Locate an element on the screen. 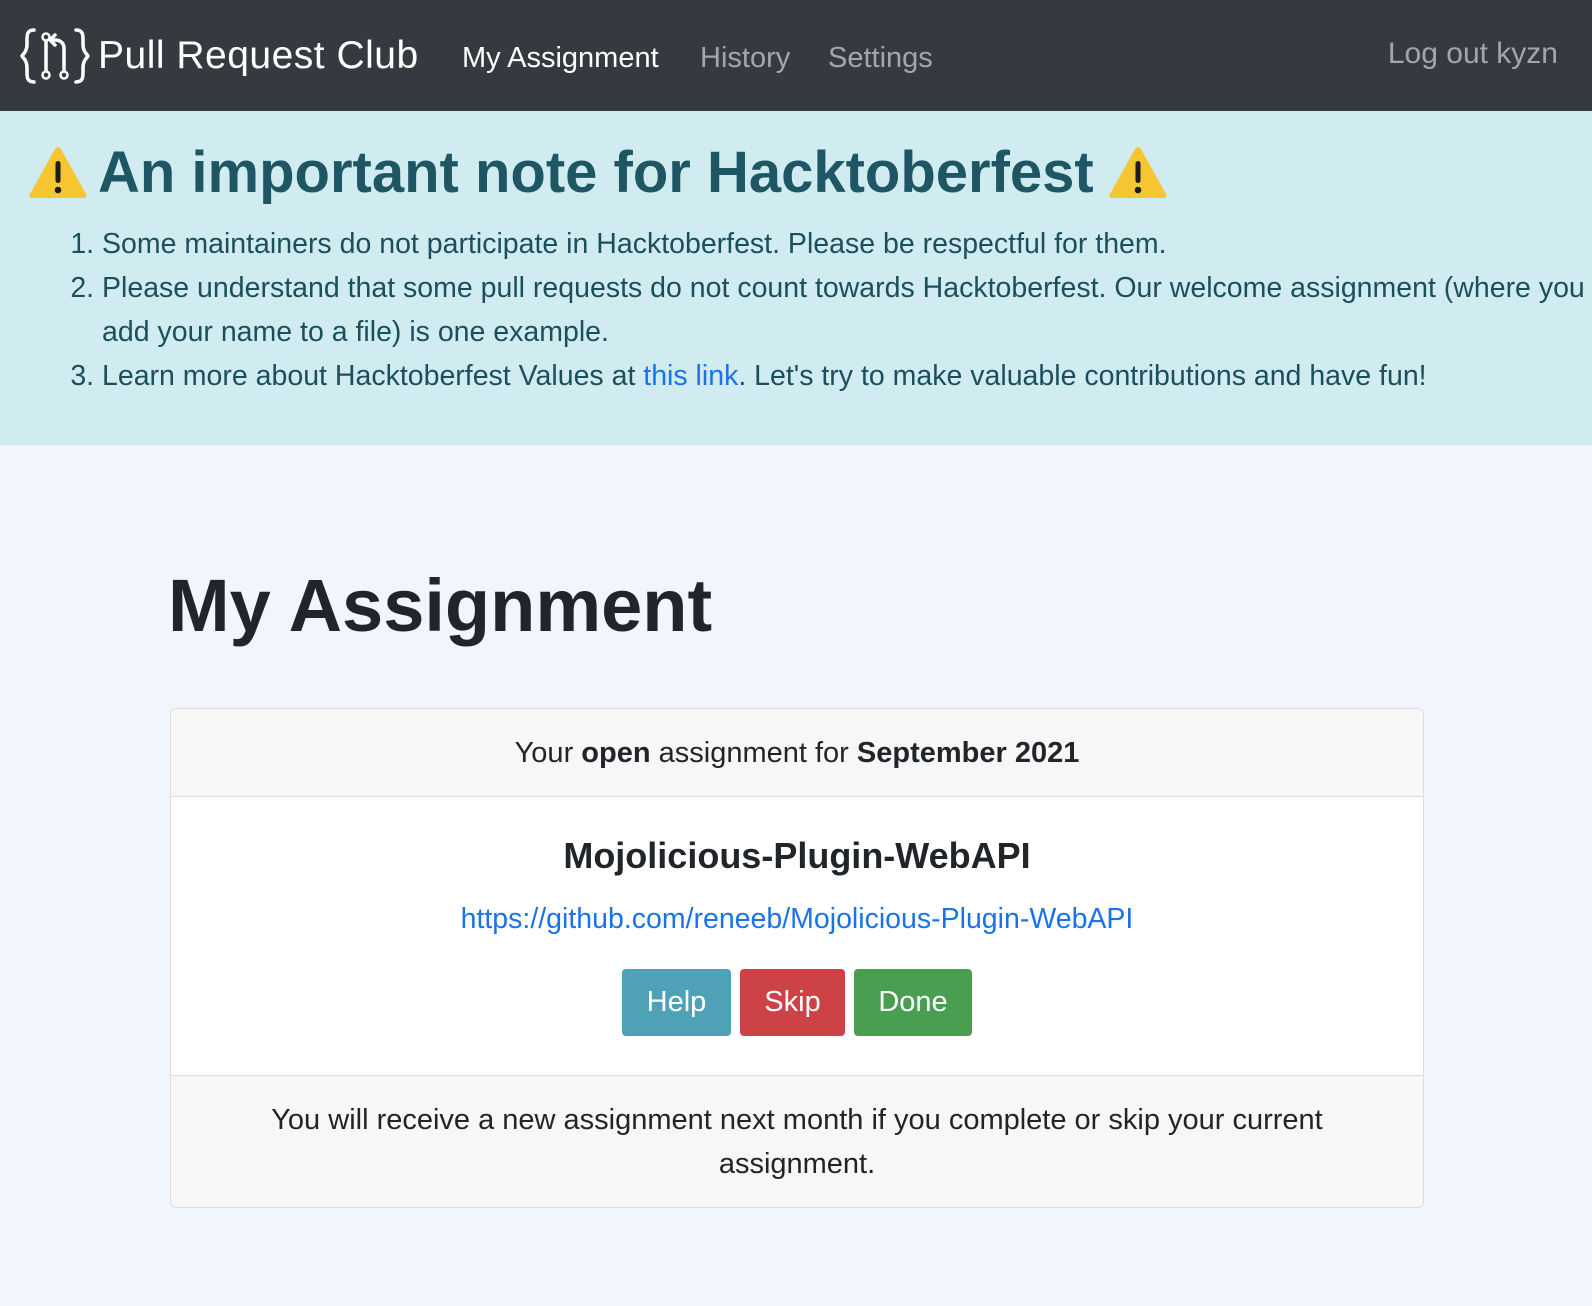 The height and width of the screenshot is (1306, 1592). card-header: Your open assignment for September 2021 is located at coordinates (797, 753).